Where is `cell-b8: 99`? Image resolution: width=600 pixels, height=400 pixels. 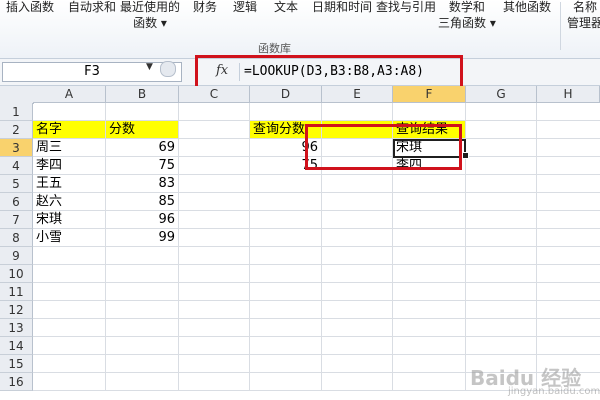
cell-b8: 99 is located at coordinates (142, 238).